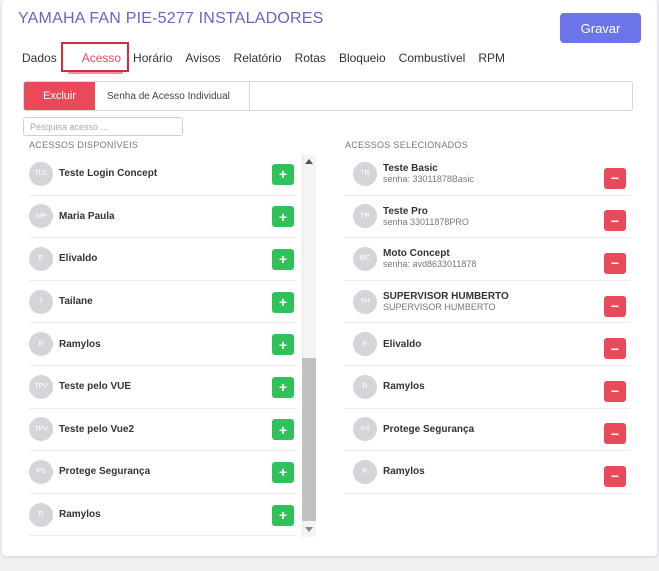 This screenshot has height=571, width=659. What do you see at coordinates (309, 161) in the screenshot?
I see `scroll-up-arrow-icon` at bounding box center [309, 161].